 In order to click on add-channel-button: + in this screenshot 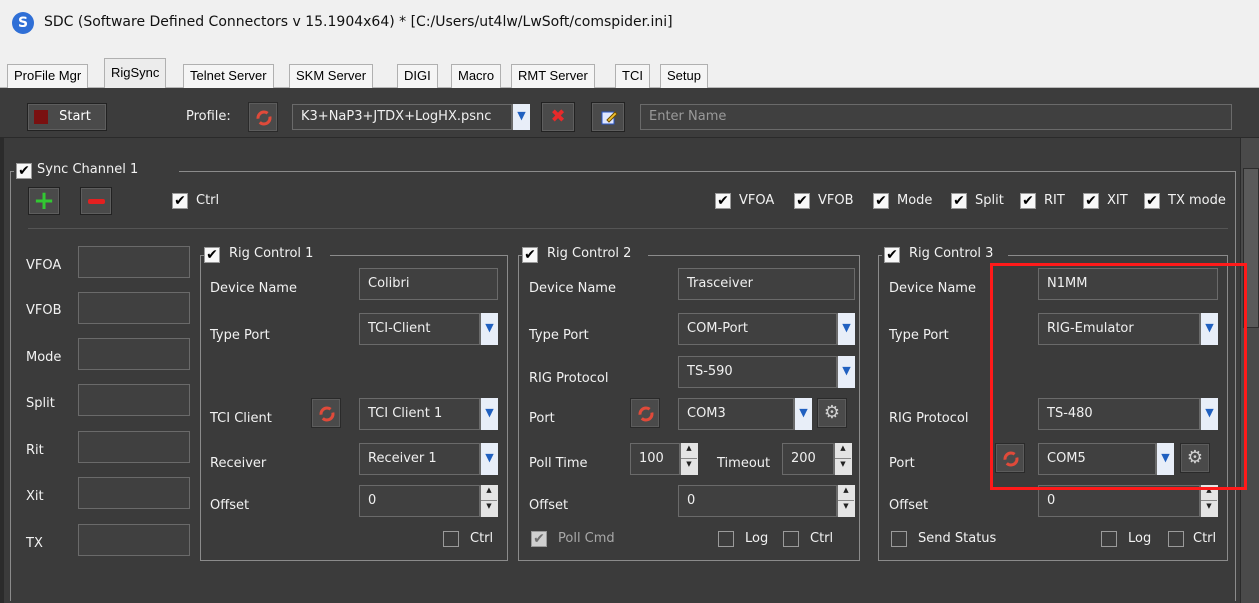, I will do `click(44, 201)`.